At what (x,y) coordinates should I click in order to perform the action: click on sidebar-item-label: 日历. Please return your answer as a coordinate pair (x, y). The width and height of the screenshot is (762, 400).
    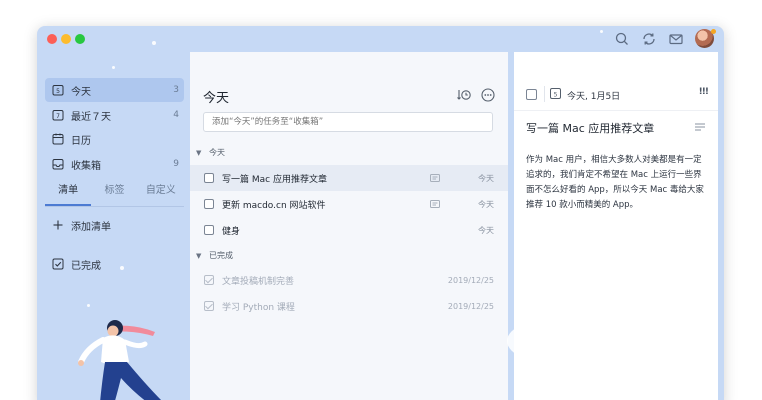
    Looking at the image, I should click on (81, 141).